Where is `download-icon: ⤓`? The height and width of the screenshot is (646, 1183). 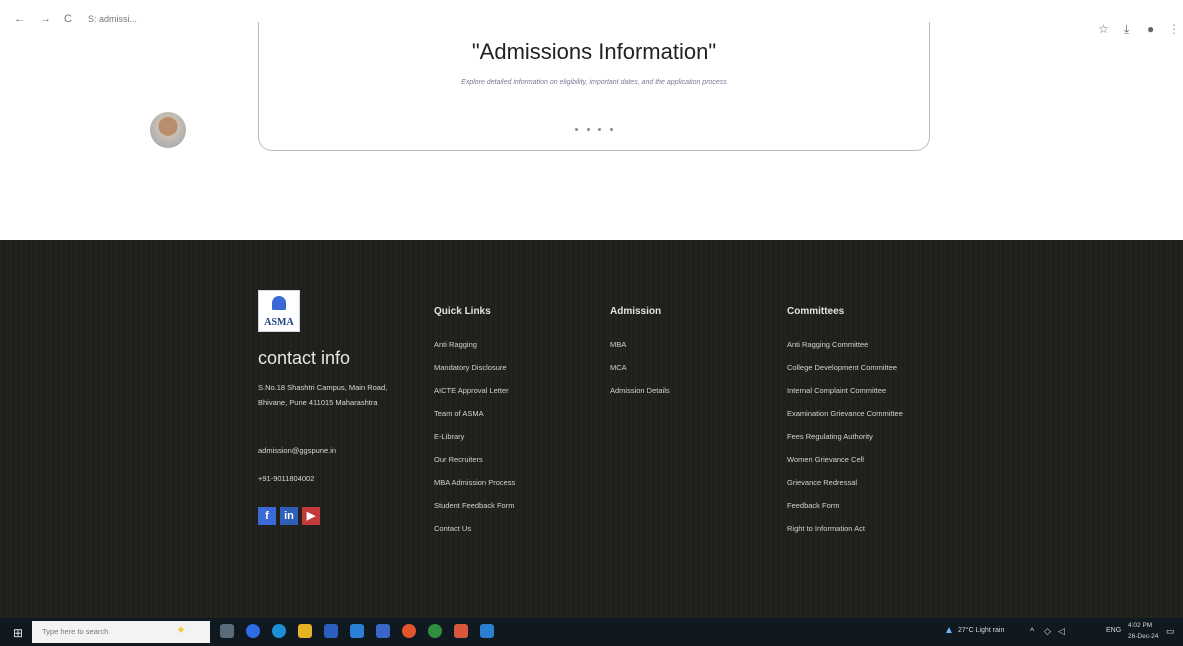
download-icon: ⤓ is located at coordinates (1126, 29).